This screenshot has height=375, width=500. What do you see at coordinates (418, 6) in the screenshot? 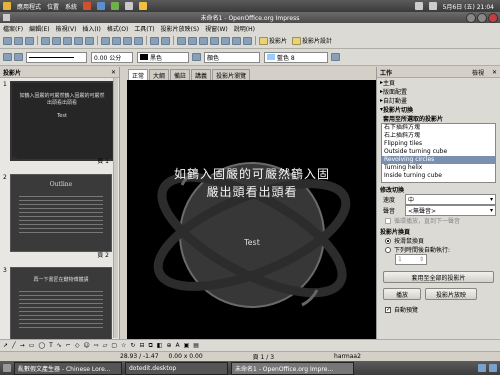
I see `network-icon` at bounding box center [418, 6].